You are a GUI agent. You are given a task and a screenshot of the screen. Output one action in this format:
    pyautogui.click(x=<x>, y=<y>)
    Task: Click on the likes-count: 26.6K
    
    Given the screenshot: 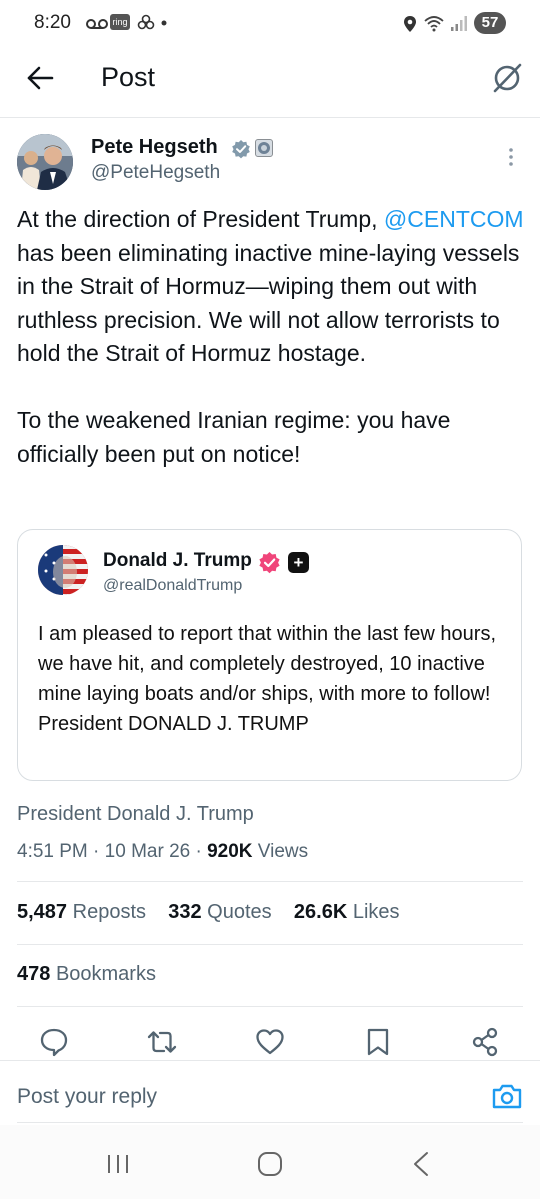 What is the action you would take?
    pyautogui.click(x=320, y=912)
    